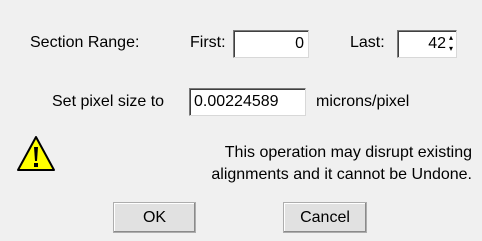 Image resolution: width=482 pixels, height=241 pixels. Describe the element at coordinates (451, 44) in the screenshot. I see `spin-arrows-icon: ▴ ▾` at that location.